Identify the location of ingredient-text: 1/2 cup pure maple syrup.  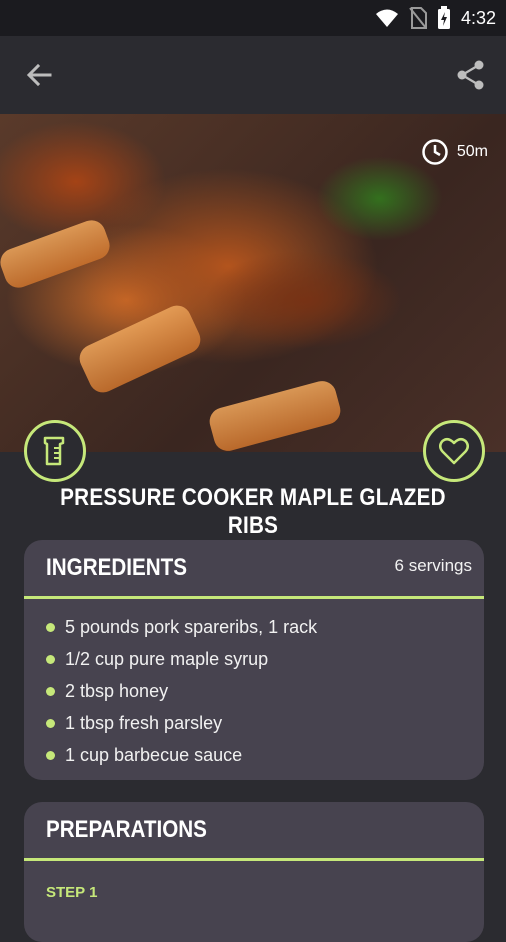
(167, 658).